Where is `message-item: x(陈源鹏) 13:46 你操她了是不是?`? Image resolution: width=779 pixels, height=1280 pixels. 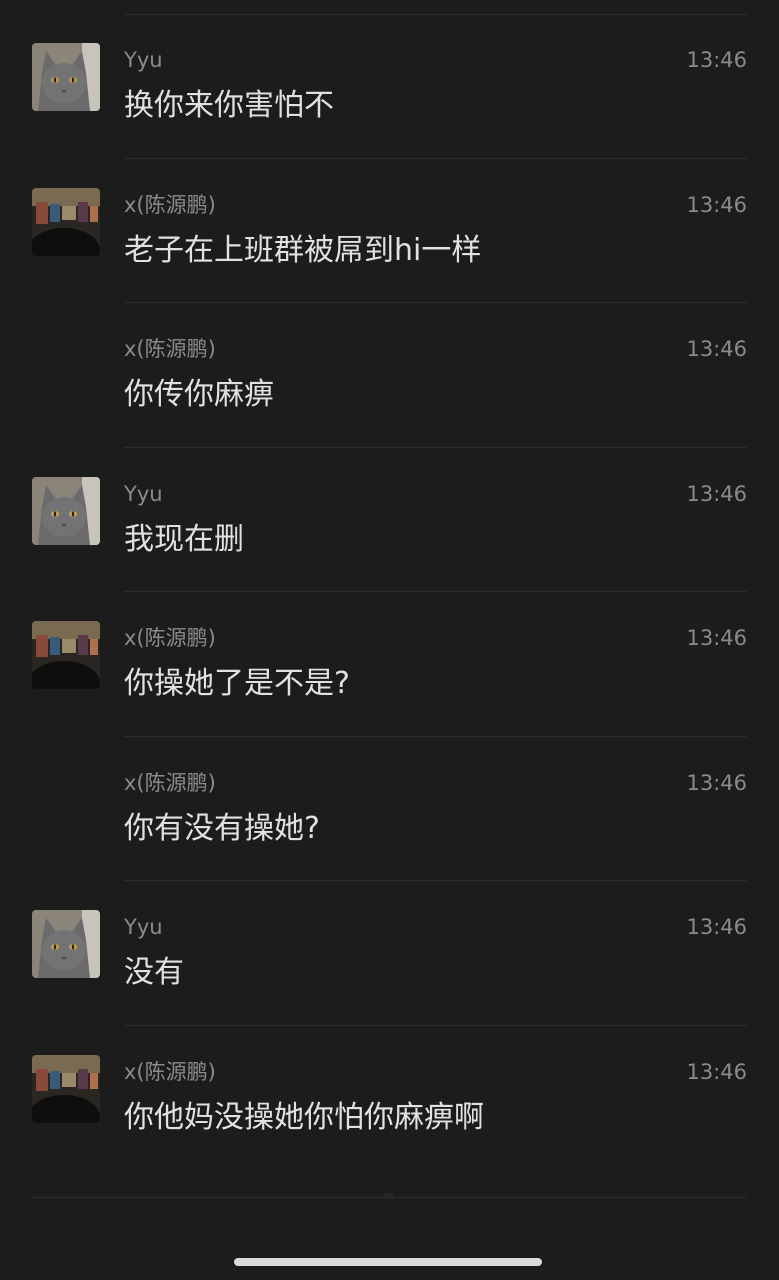
message-item: x(陈源鹏) 13:46 你操她了是不是? is located at coordinates (389, 664).